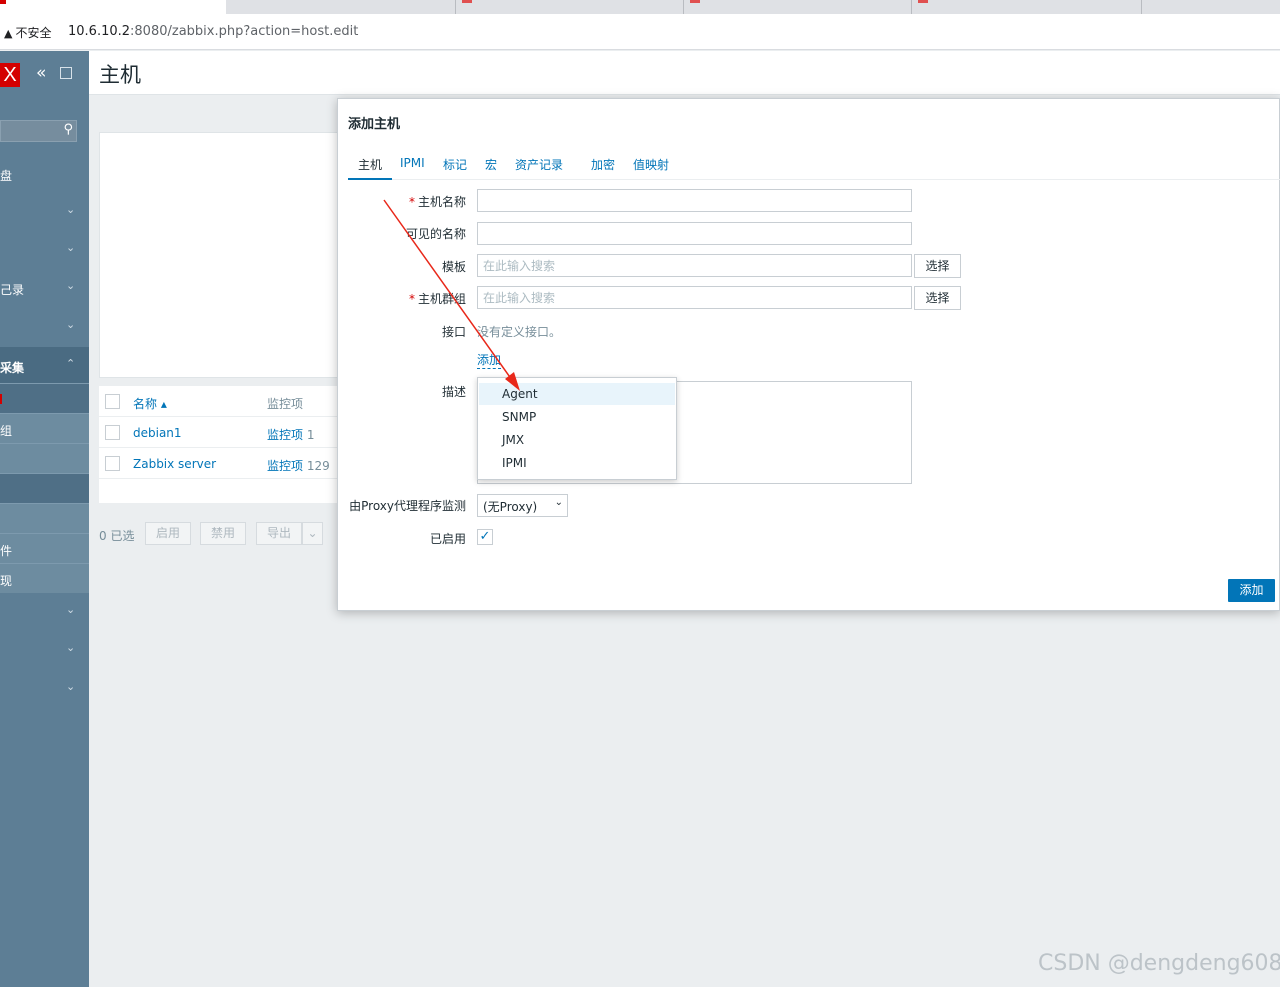  I want to click on security-indicator: ▲ 不安全, so click(27, 32).